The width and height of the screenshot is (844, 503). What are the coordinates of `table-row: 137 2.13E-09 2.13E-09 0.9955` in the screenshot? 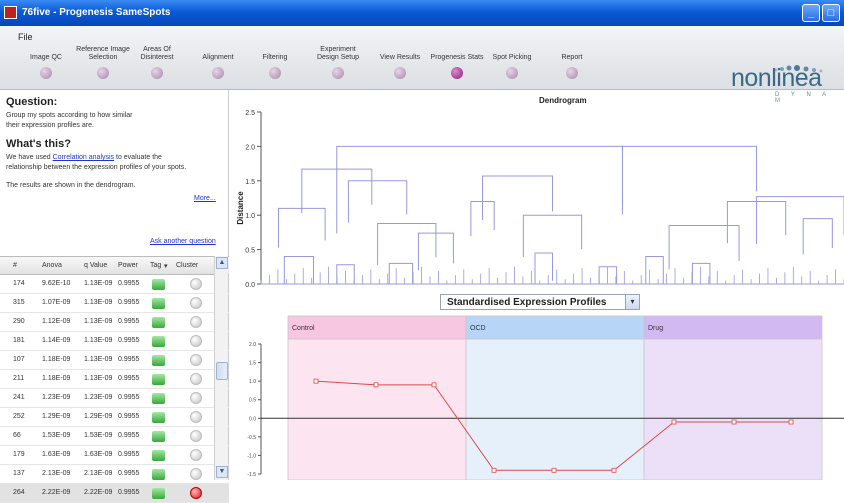 It's located at (114, 474).